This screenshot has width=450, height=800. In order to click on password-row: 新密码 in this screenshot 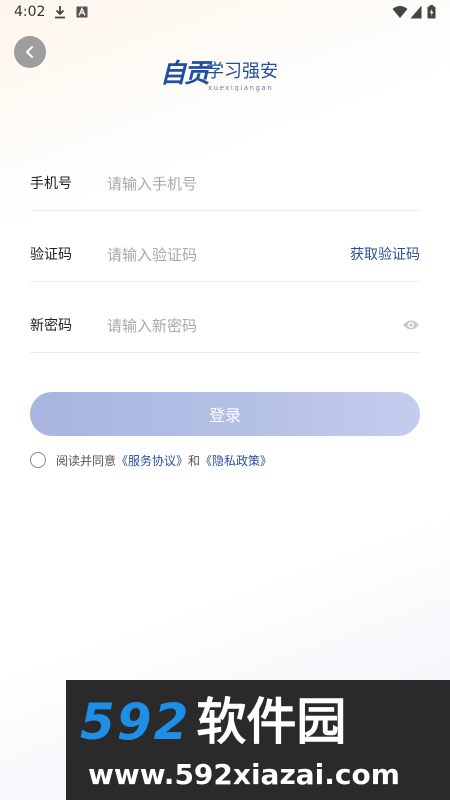, I will do `click(225, 330)`.